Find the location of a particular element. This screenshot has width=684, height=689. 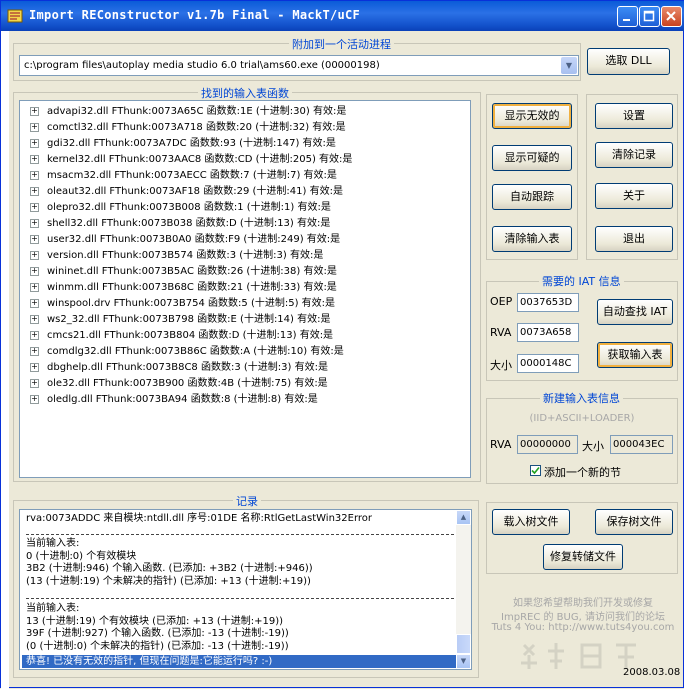

about-button: 关于 is located at coordinates (634, 196).